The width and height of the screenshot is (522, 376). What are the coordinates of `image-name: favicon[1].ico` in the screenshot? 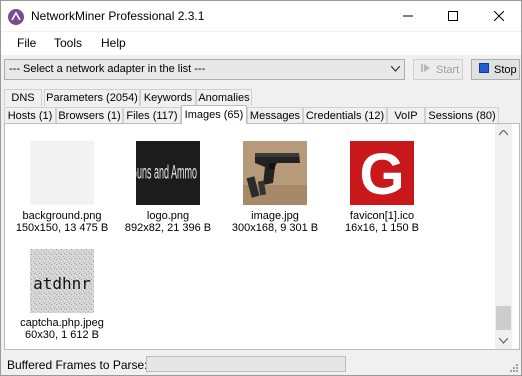 It's located at (382, 216).